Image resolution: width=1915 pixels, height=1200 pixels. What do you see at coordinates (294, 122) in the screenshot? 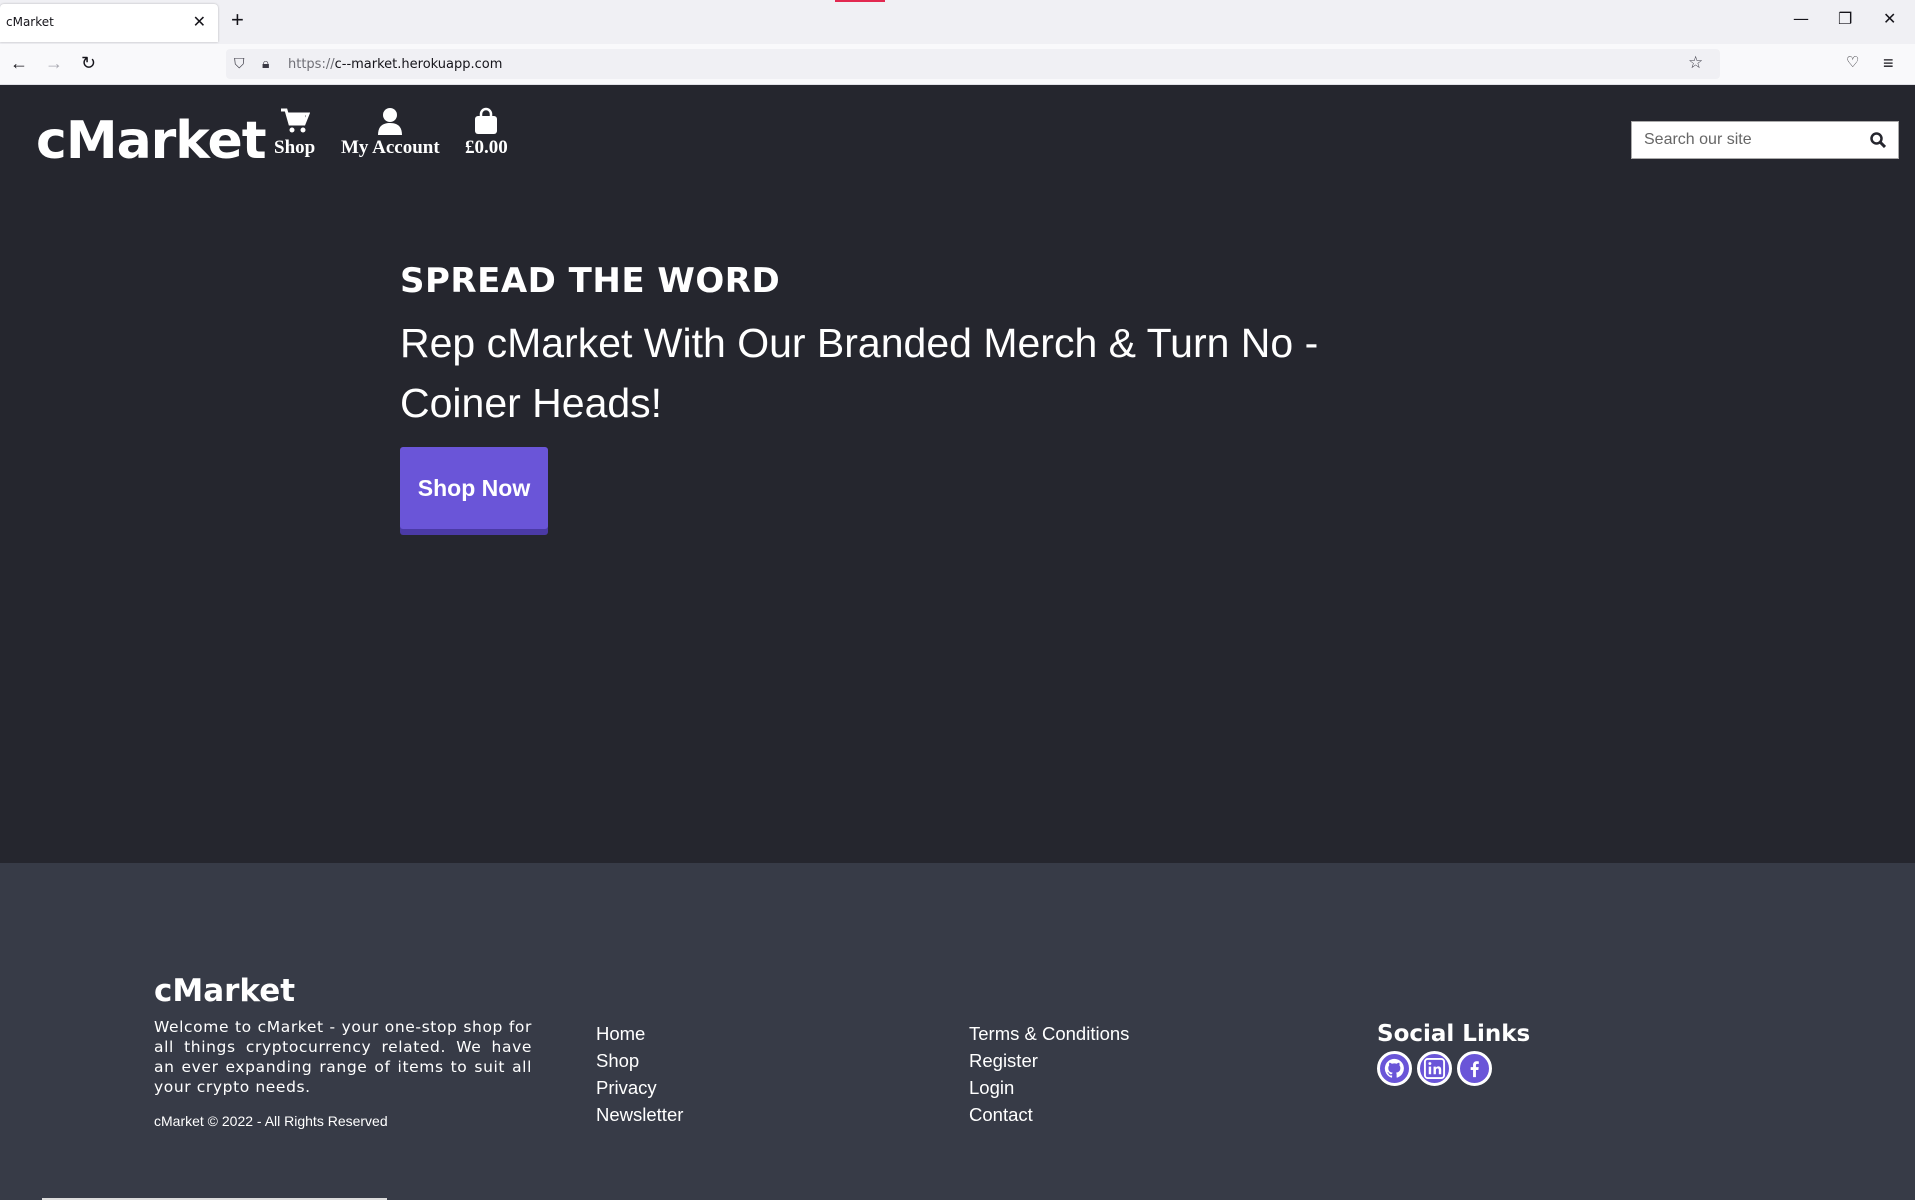
I see `cart-icon` at bounding box center [294, 122].